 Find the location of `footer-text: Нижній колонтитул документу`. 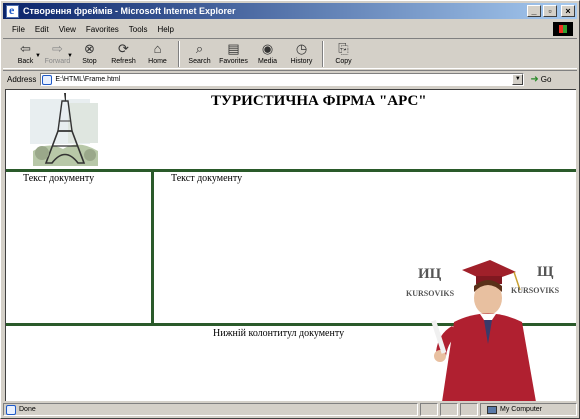

footer-text: Нижній колонтитул документу is located at coordinates (279, 333).